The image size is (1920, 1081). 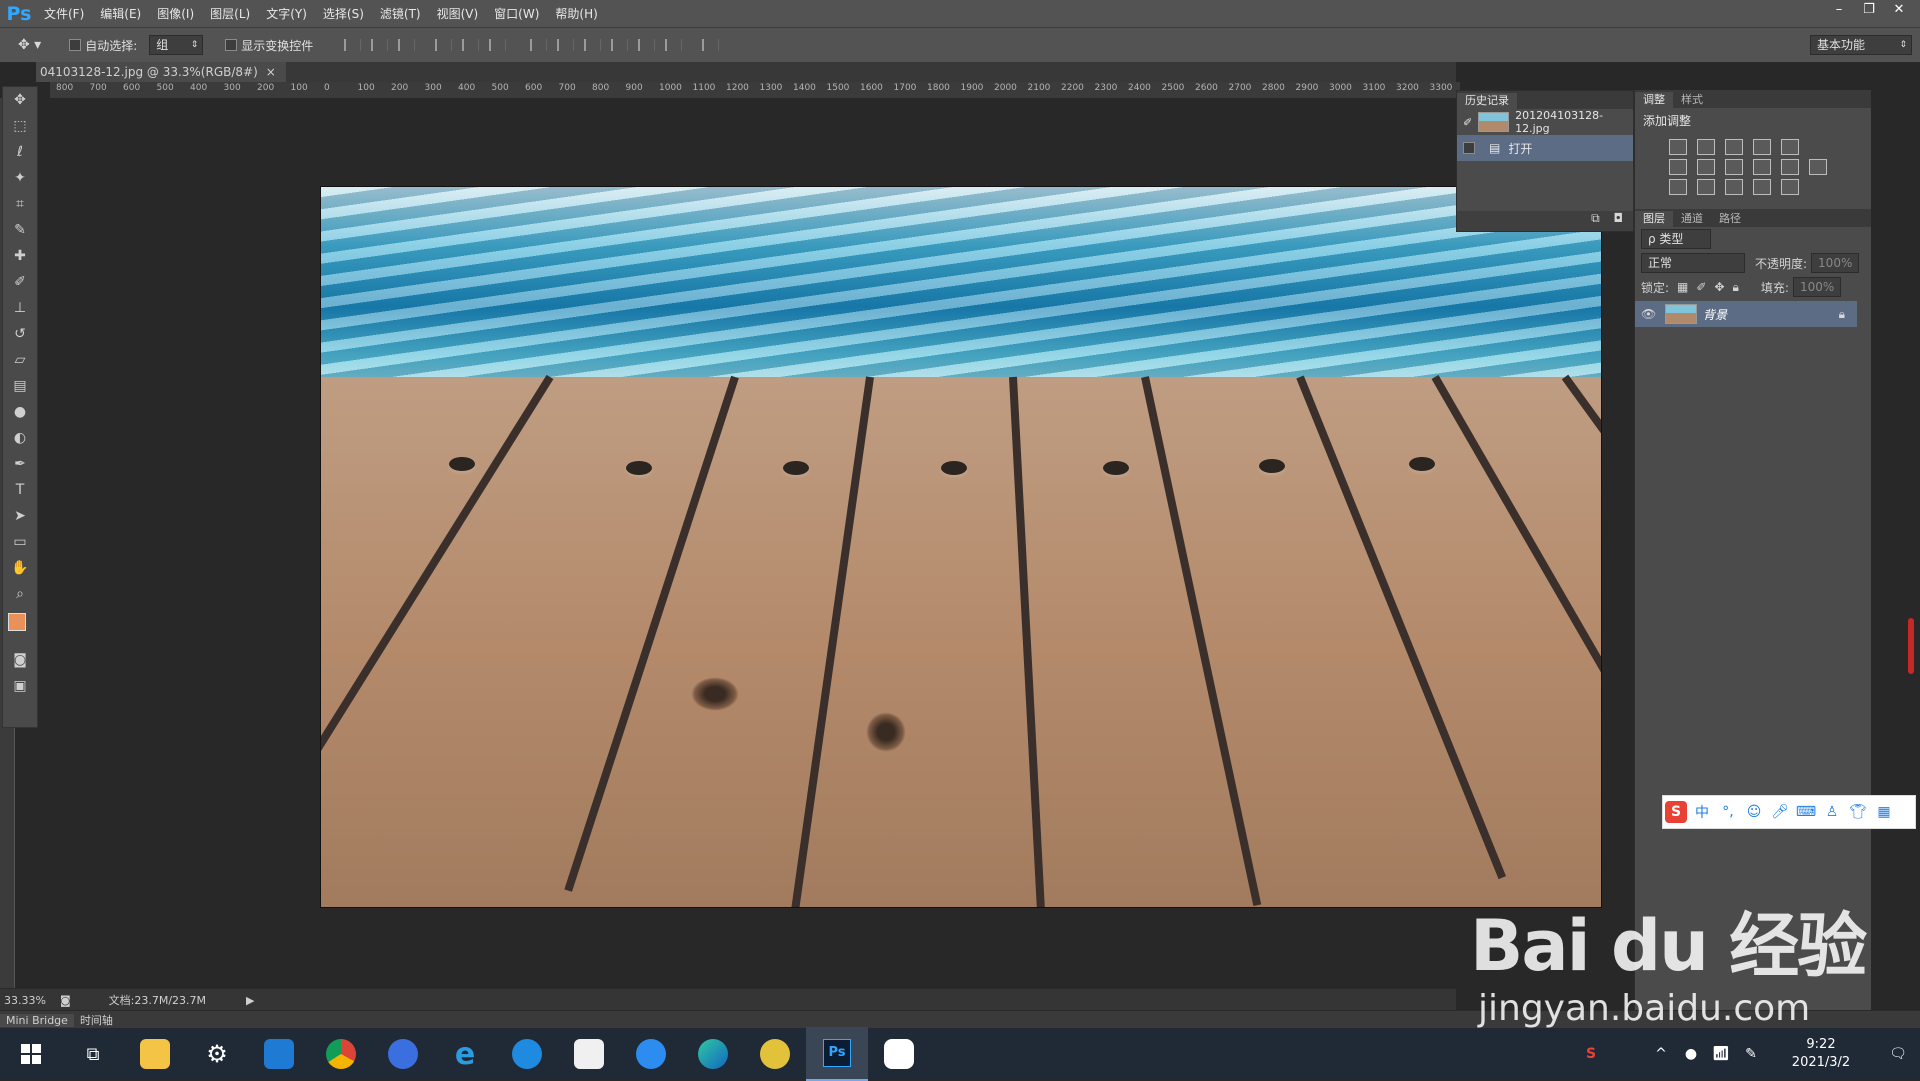 I want to click on black-white-icon, so click(x=1734, y=167).